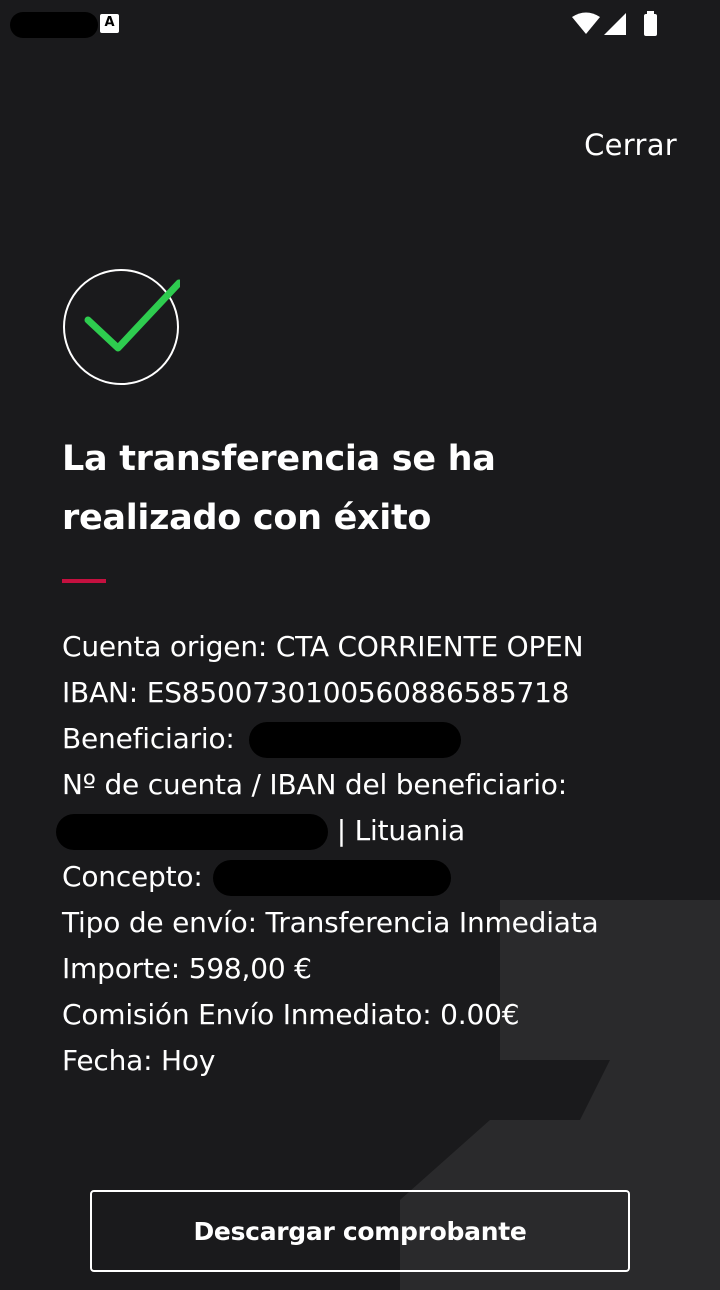 The image size is (720, 1290). Describe the element at coordinates (121, 968) in the screenshot. I see `detail-label: Importe:` at that location.